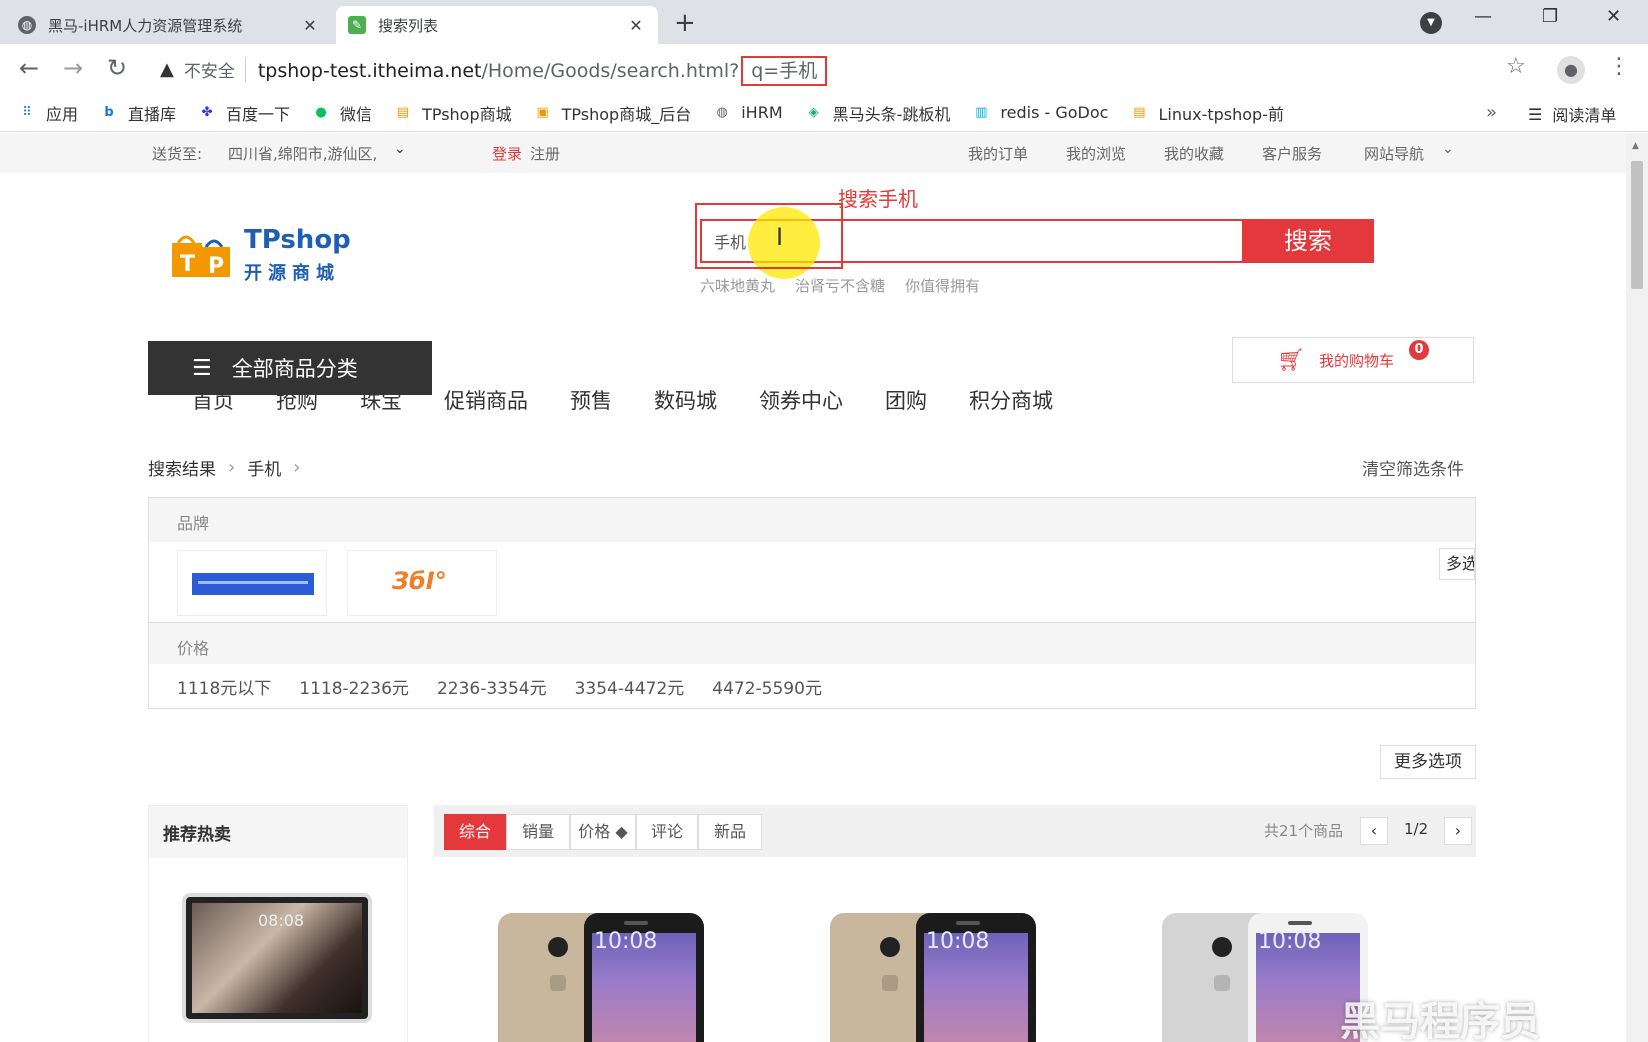 The width and height of the screenshot is (1648, 1042). What do you see at coordinates (1550, 16) in the screenshot?
I see `restore-button: ❐` at bounding box center [1550, 16].